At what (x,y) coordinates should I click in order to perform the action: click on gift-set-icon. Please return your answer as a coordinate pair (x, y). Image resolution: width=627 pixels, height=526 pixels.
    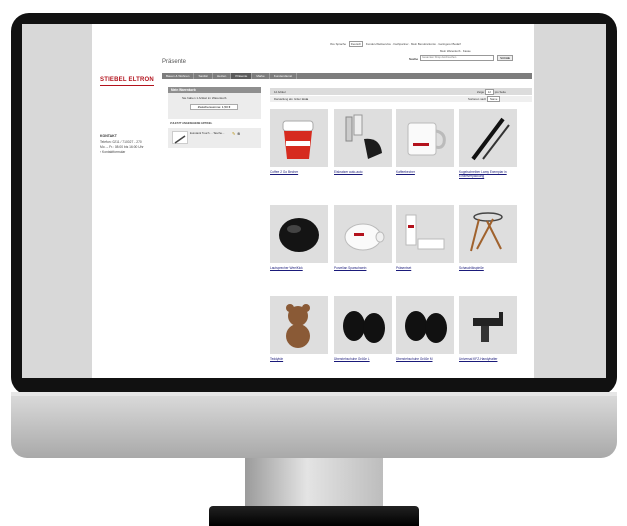
    Looking at the image, I should click on (425, 234).